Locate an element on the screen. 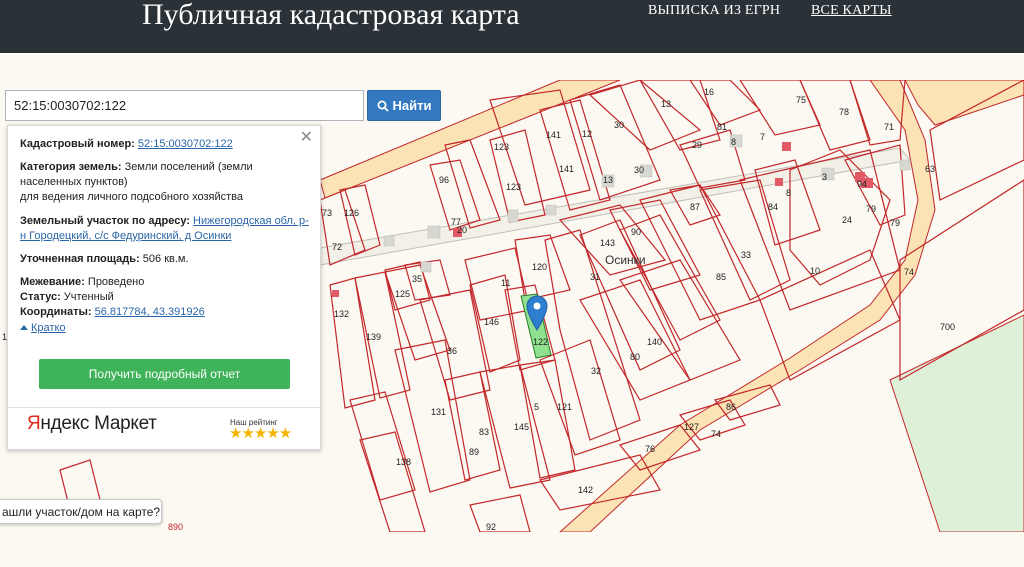  svg-text: 90 is located at coordinates (636, 232).